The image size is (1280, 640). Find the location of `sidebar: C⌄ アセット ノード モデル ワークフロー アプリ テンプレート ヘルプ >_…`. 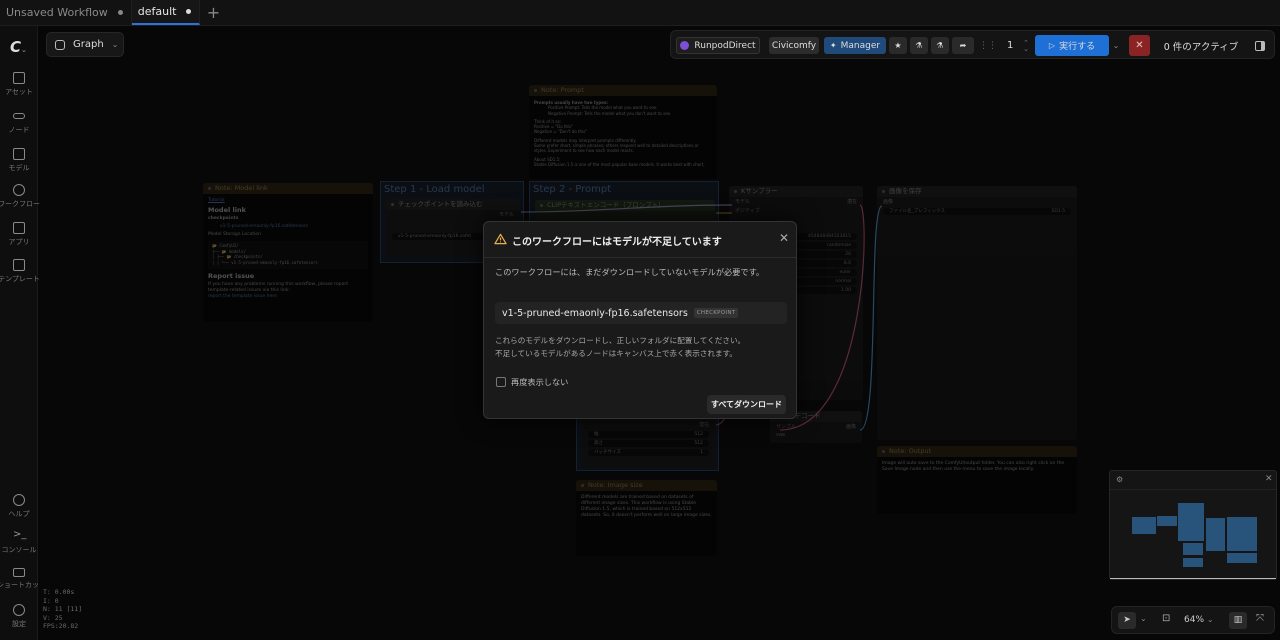

sidebar: C⌄ アセット ノード モデル ワークフロー アプリ テンプレート ヘルプ >_… is located at coordinates (20, 333).